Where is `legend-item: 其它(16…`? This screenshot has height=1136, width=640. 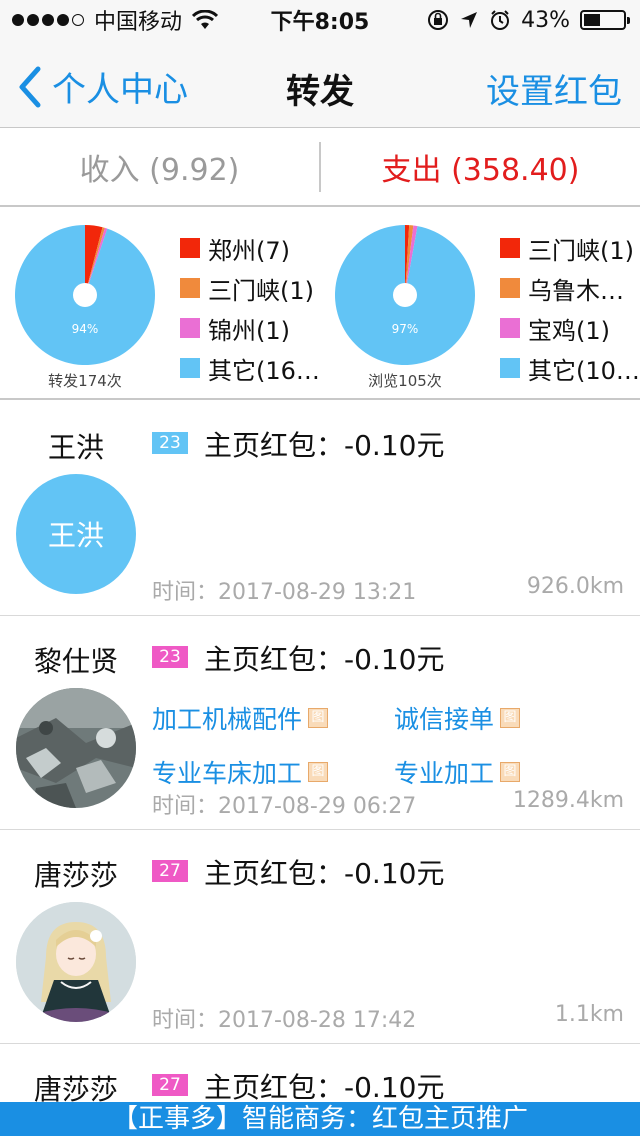 legend-item: 其它(16… is located at coordinates (250, 368).